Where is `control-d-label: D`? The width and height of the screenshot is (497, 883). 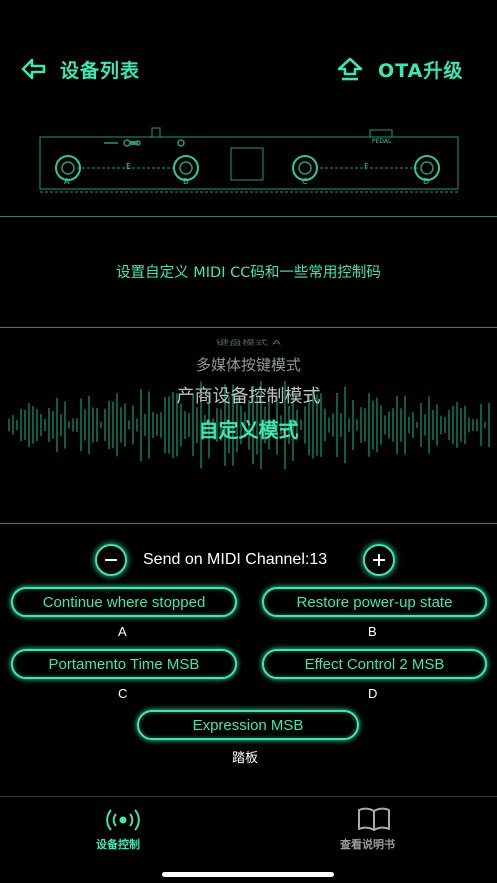 control-d-label: D is located at coordinates (373, 693).